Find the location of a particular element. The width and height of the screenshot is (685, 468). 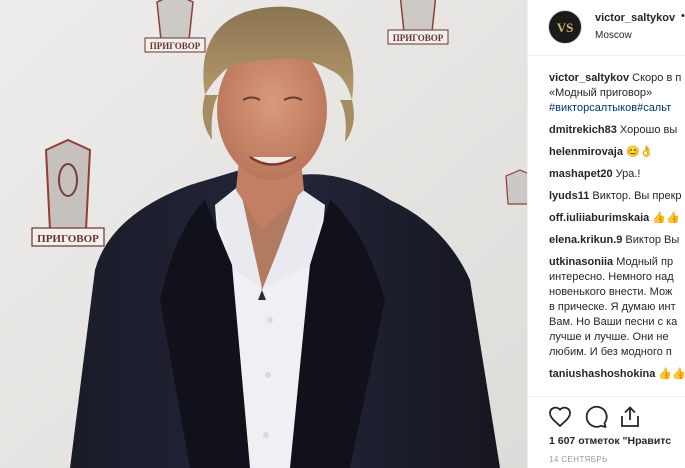

comment-text: Модный пр is located at coordinates (643, 262).